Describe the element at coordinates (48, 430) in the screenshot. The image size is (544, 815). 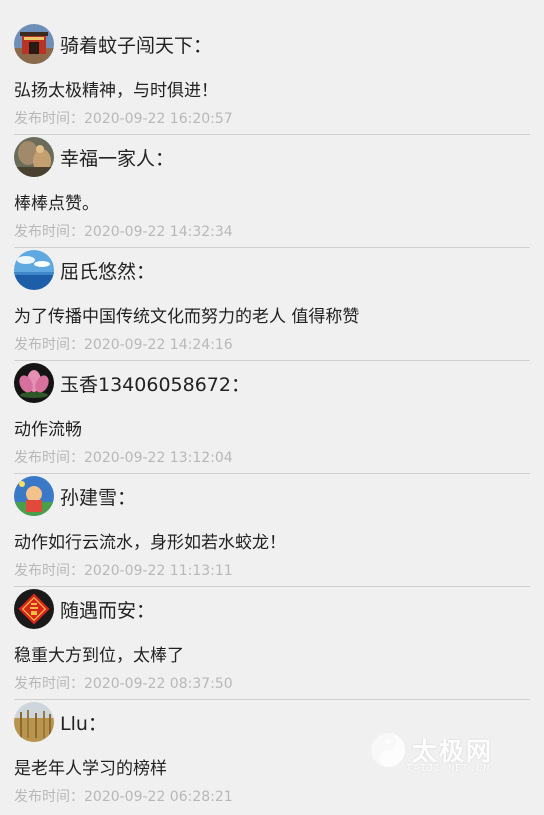
I see `comment-text: 动作流畅` at that location.